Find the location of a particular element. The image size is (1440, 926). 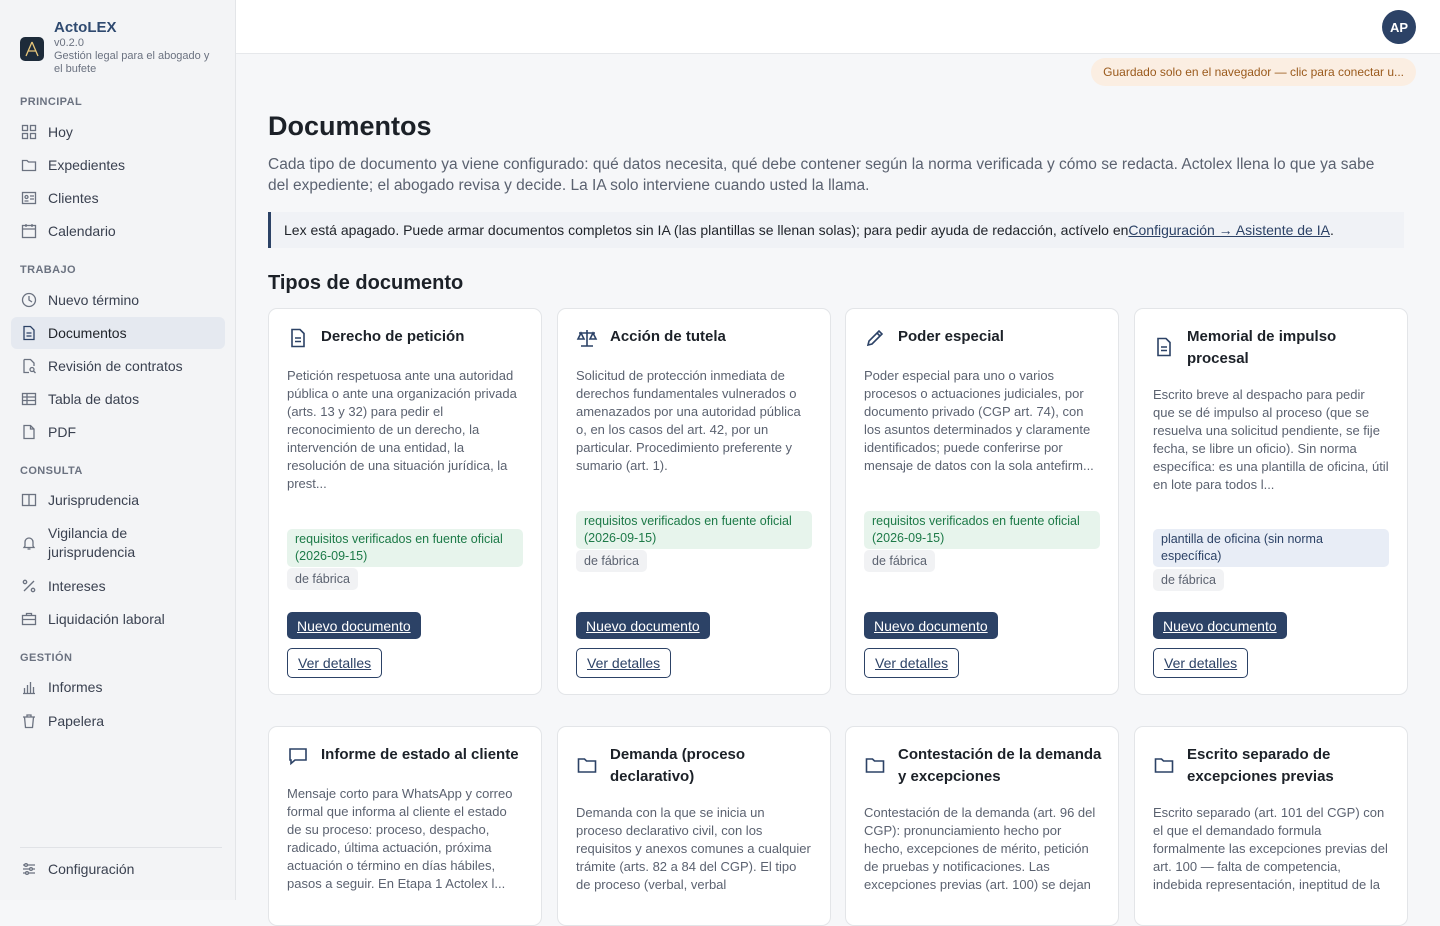

sidebar-item-label: Intereses is located at coordinates (77, 586).